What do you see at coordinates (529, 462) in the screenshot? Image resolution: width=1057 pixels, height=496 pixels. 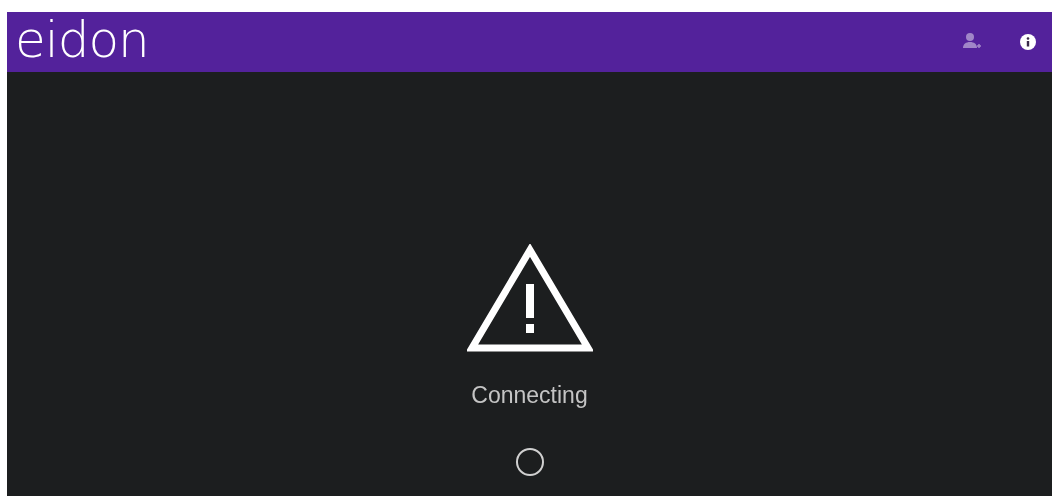 I see `loading-spinner-icon` at bounding box center [529, 462].